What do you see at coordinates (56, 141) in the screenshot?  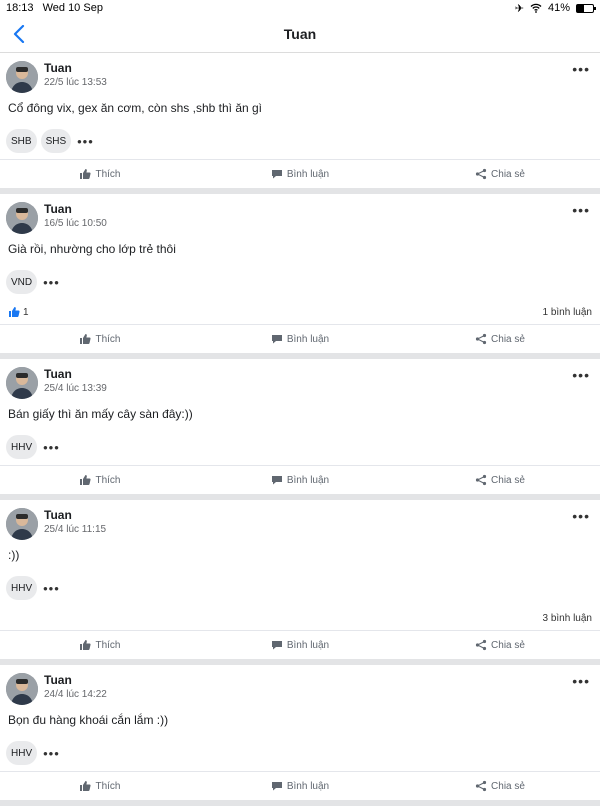 I see `ticker-tag: SHS` at bounding box center [56, 141].